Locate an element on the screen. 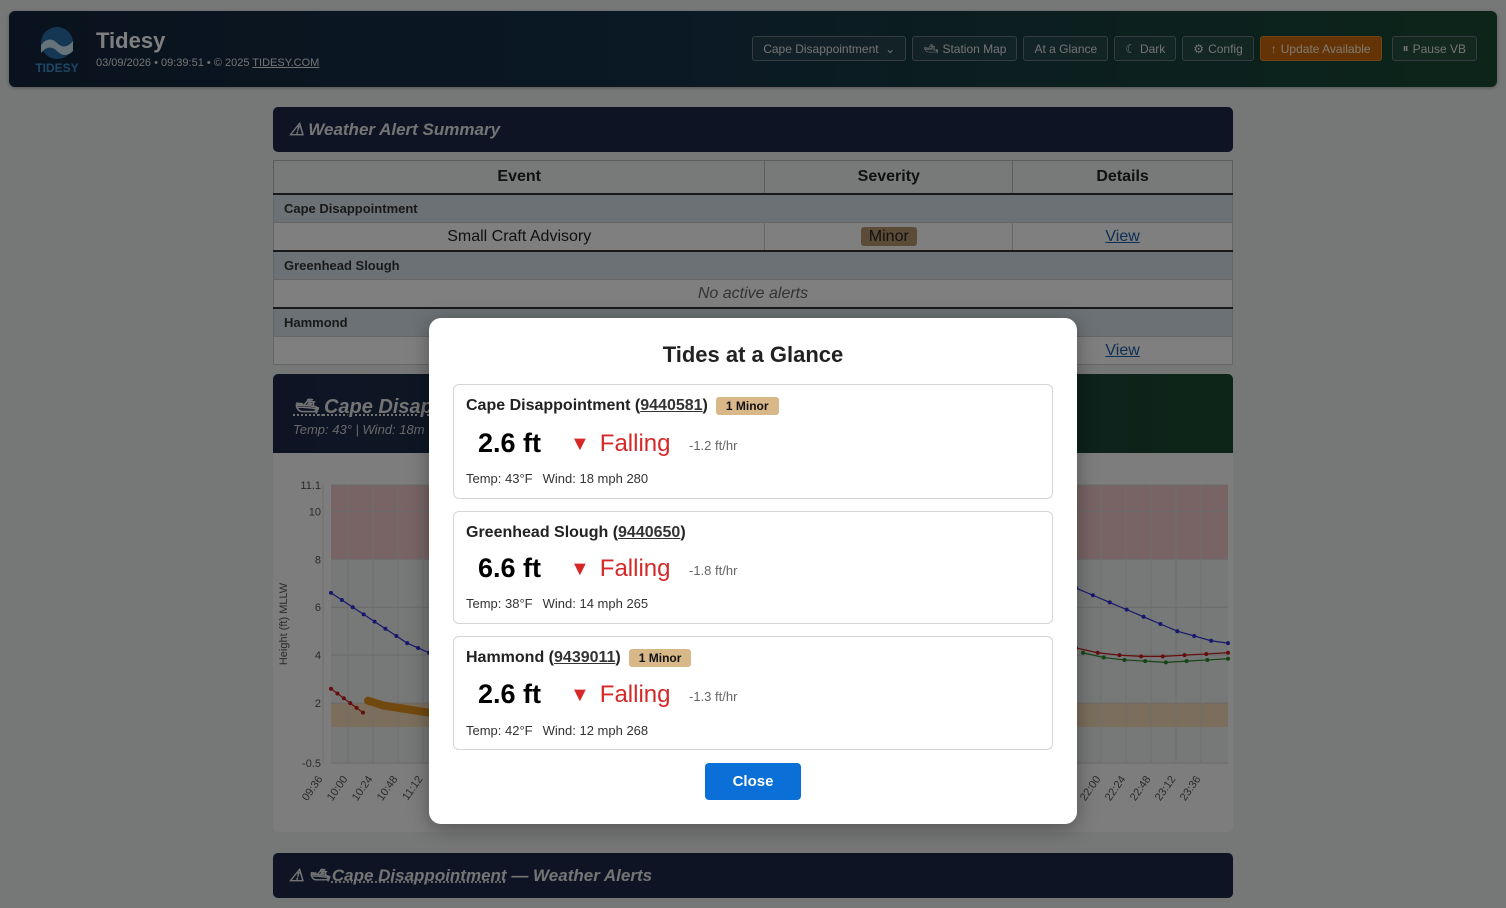 This screenshot has width=1506, height=908. modal-title: Tides at a Glance is located at coordinates (753, 354).